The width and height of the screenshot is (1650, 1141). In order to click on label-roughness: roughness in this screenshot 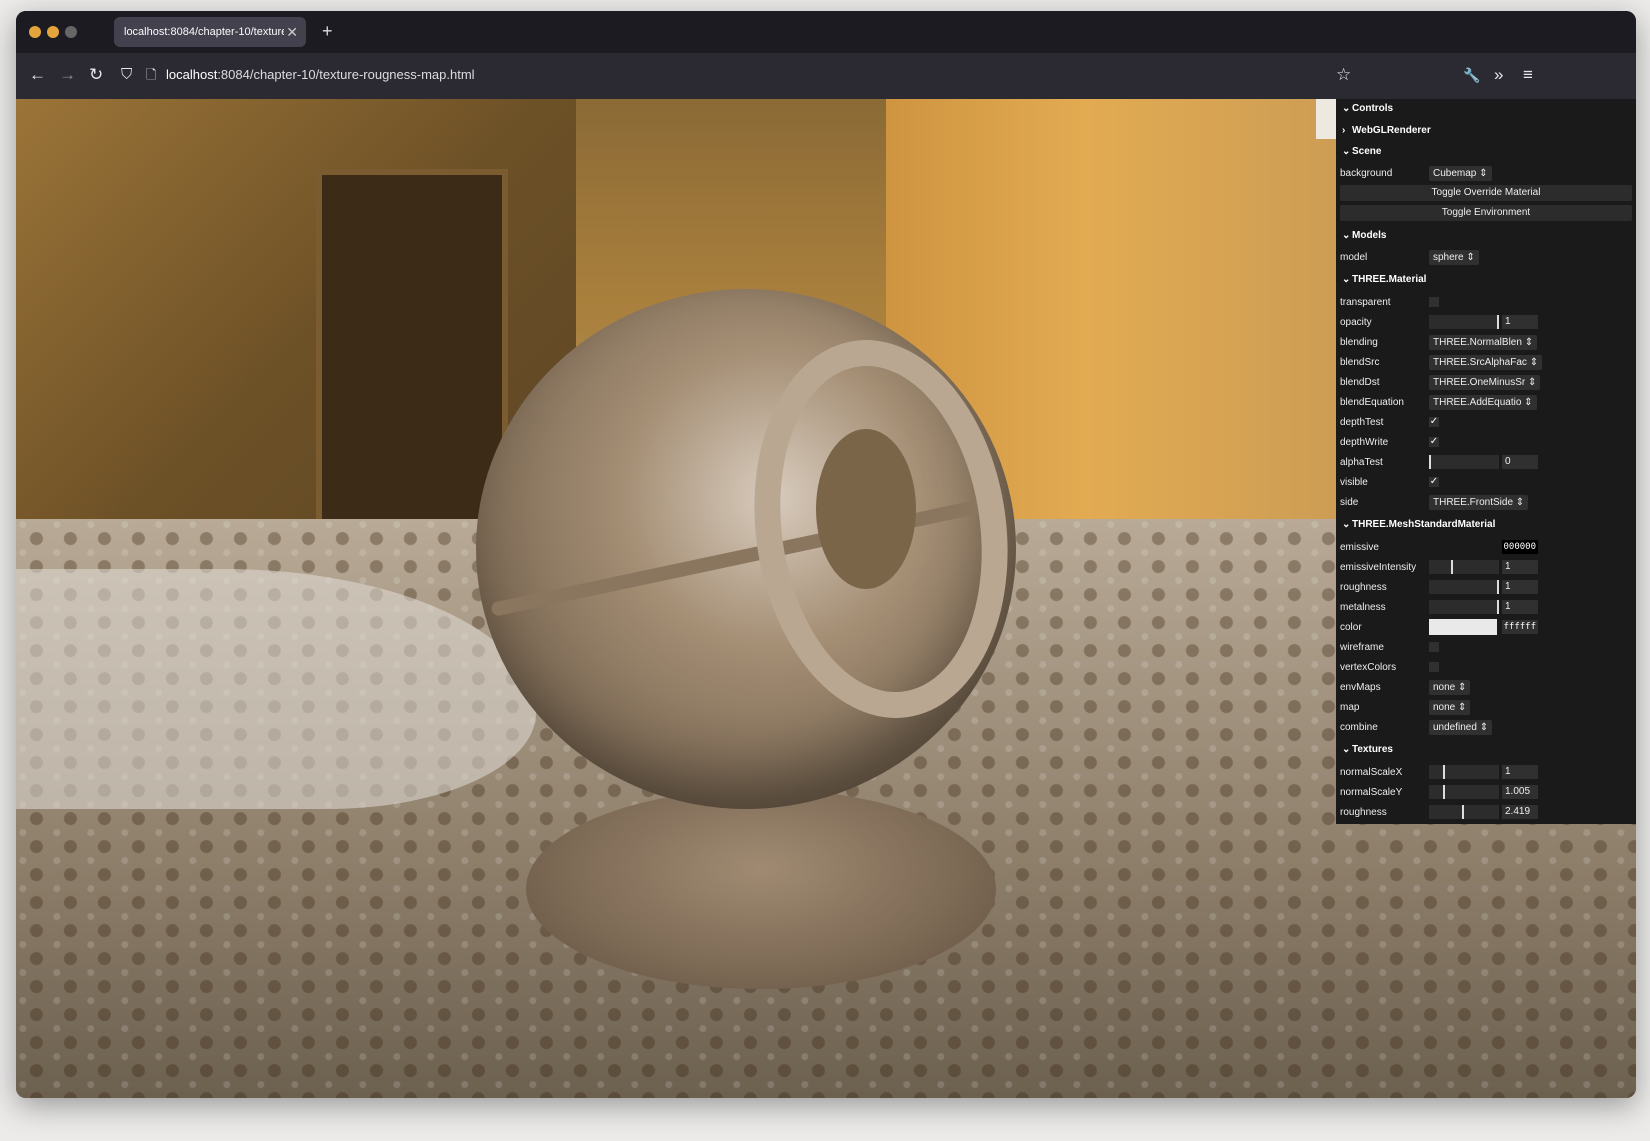, I will do `click(1363, 587)`.